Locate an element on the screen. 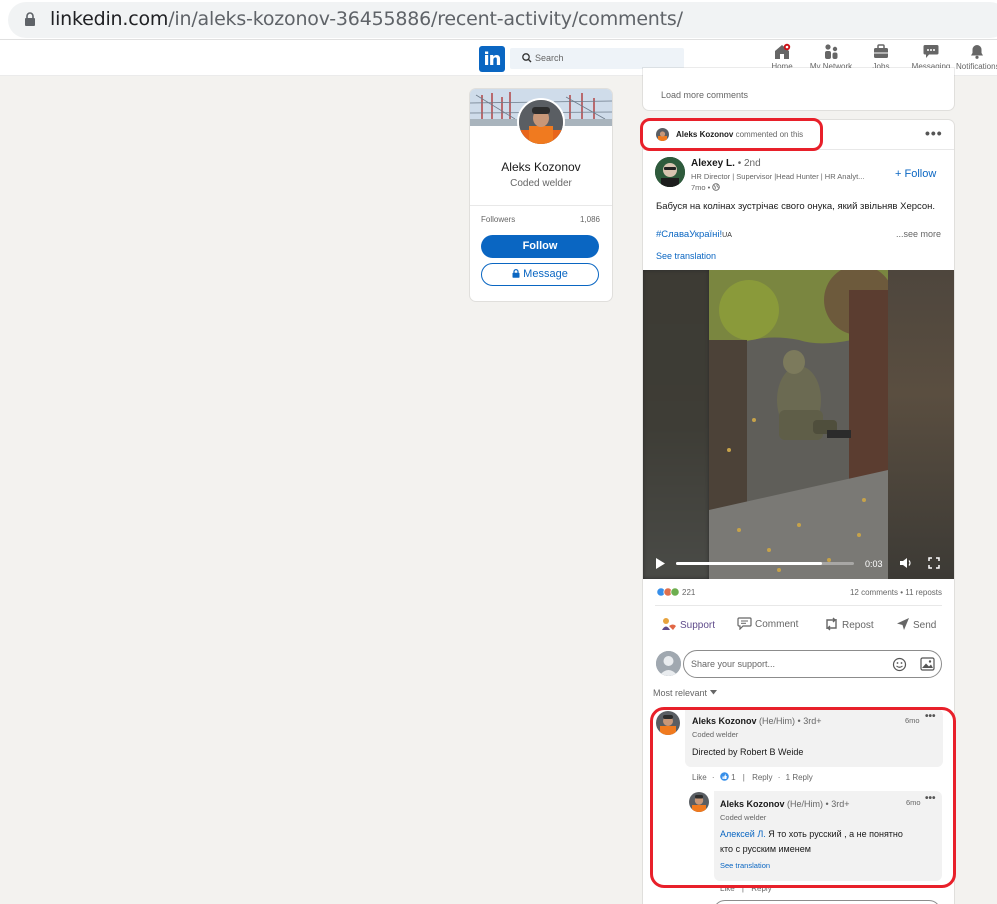 The height and width of the screenshot is (904, 997). volume-icon is located at coordinates (906, 563).